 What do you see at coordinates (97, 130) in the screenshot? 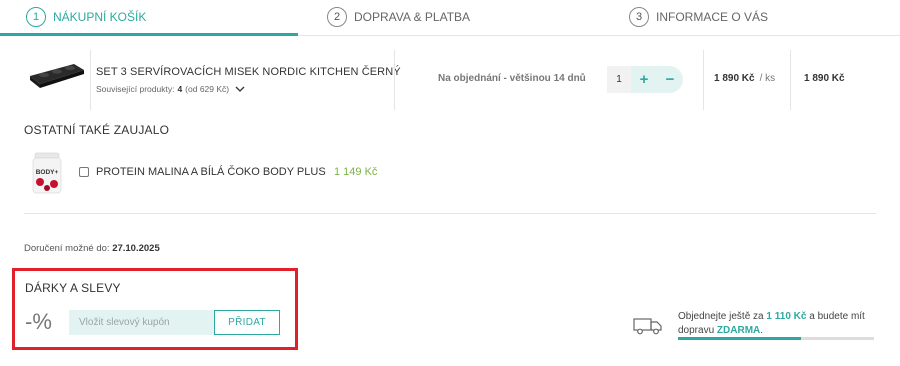
I see `also-interested-heading: OSTATNÍ TAKÉ ZAUJALO` at bounding box center [97, 130].